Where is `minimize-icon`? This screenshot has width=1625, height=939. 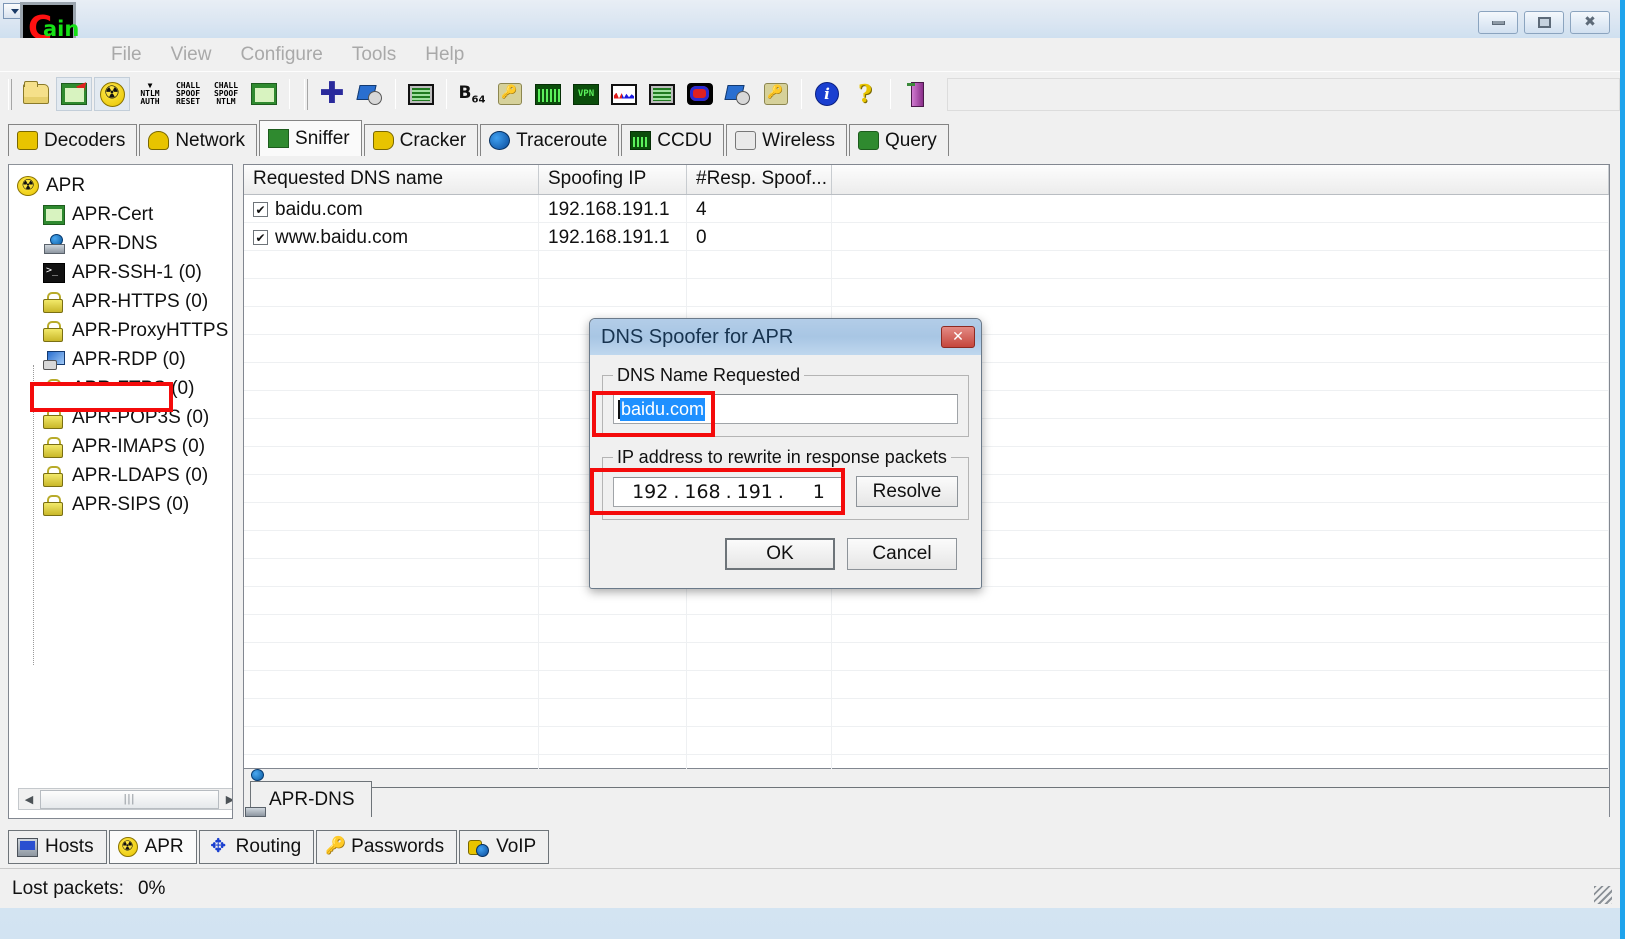
minimize-icon is located at coordinates (1498, 22).